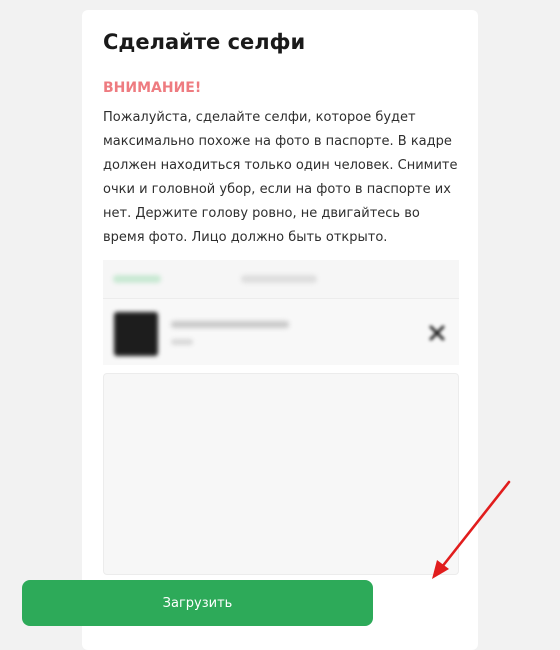  I want to click on file-name-redacted, so click(230, 324).